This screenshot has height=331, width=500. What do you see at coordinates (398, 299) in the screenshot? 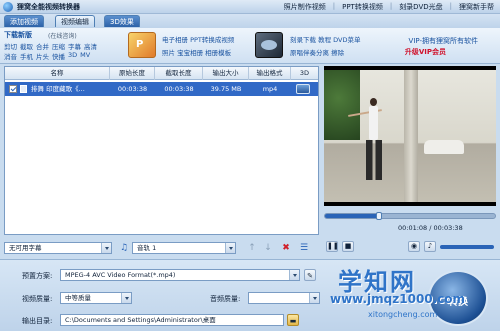
I see `watermark-url: www.jmqz1000.com` at bounding box center [398, 299].